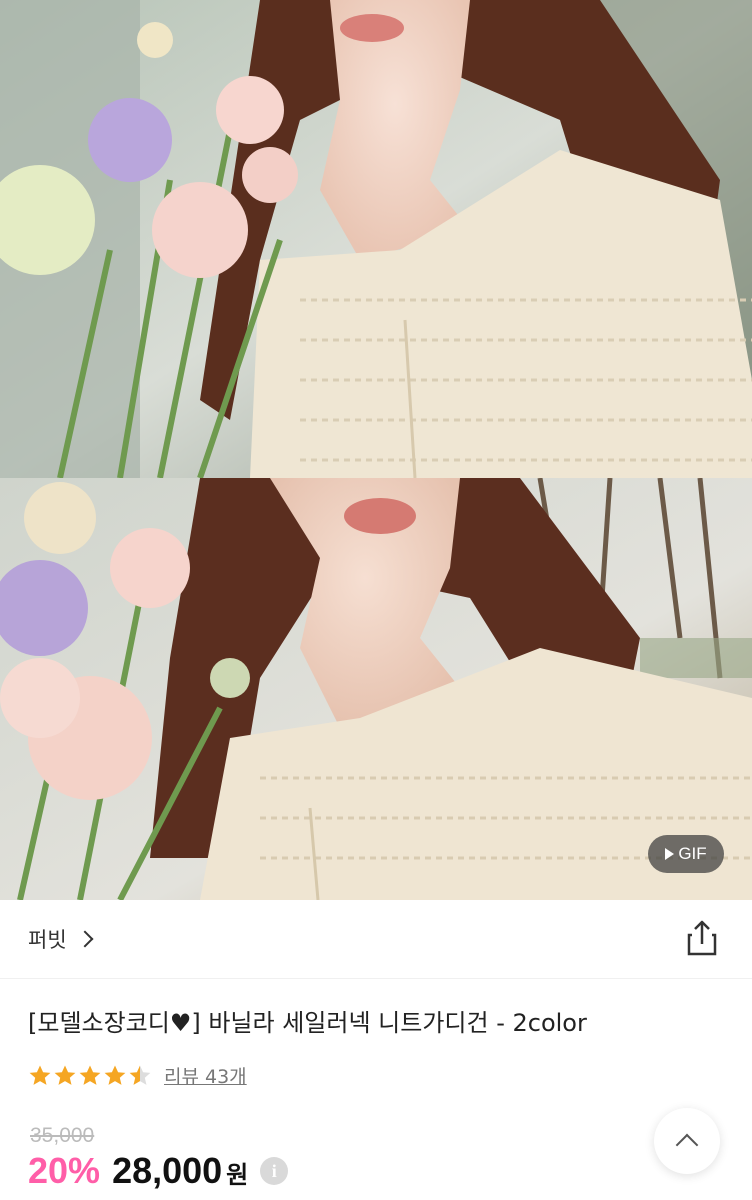  Describe the element at coordinates (376, 939) in the screenshot. I see `store-row: 퍼빗` at that location.